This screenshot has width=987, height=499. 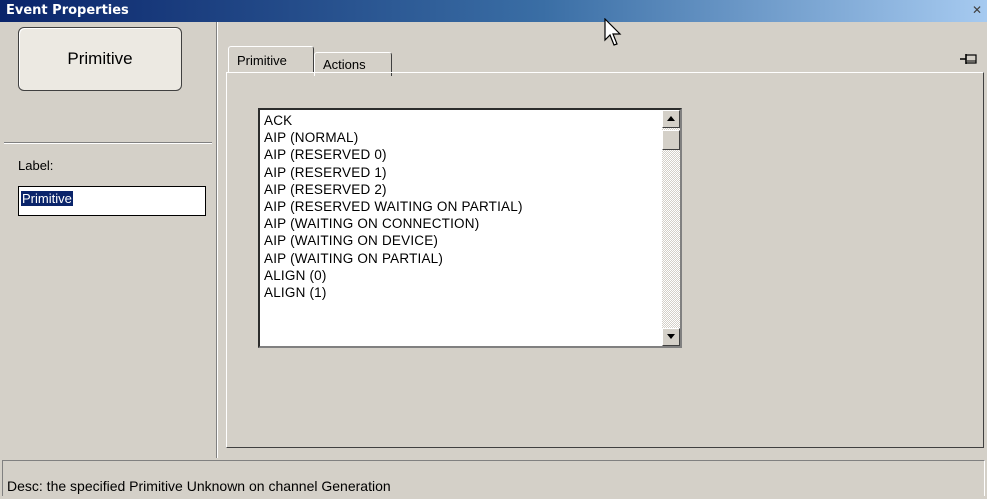 I want to click on list-item: AIP (WAITING ON CONNECTION), so click(x=461, y=223).